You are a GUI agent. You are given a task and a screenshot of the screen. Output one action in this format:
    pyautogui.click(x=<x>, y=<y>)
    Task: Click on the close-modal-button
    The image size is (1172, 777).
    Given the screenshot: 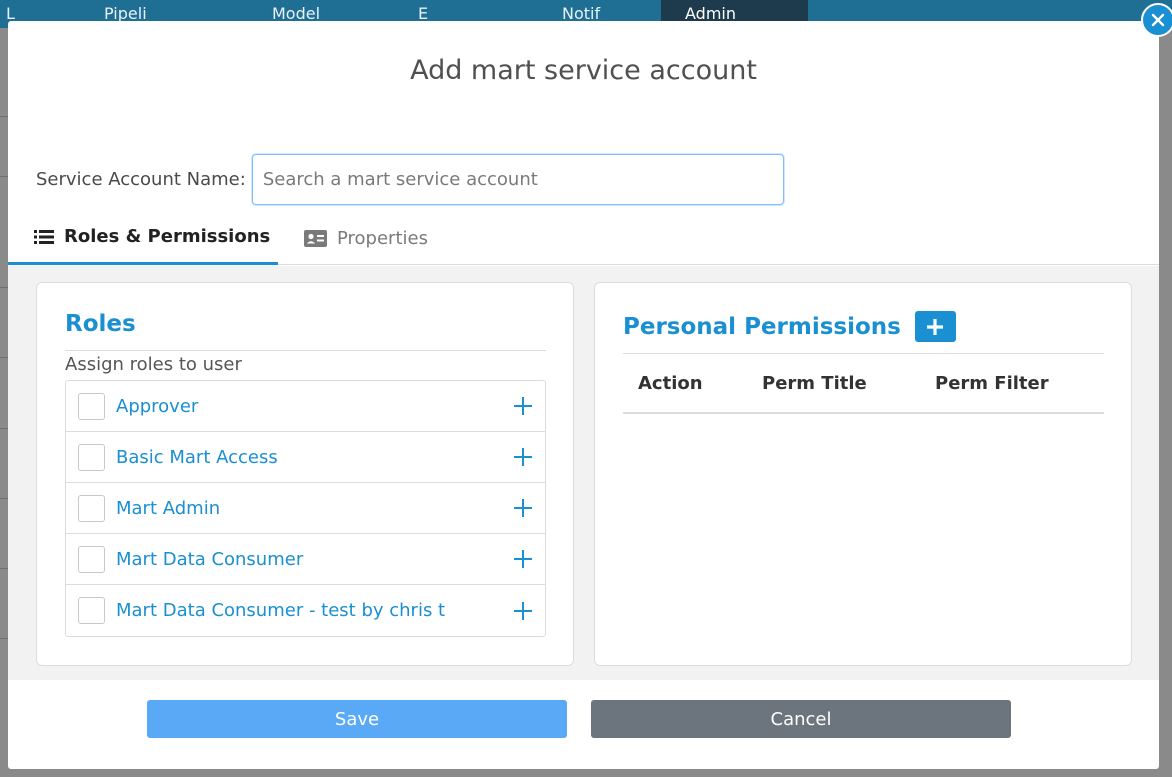 What is the action you would take?
    pyautogui.click(x=1156, y=20)
    